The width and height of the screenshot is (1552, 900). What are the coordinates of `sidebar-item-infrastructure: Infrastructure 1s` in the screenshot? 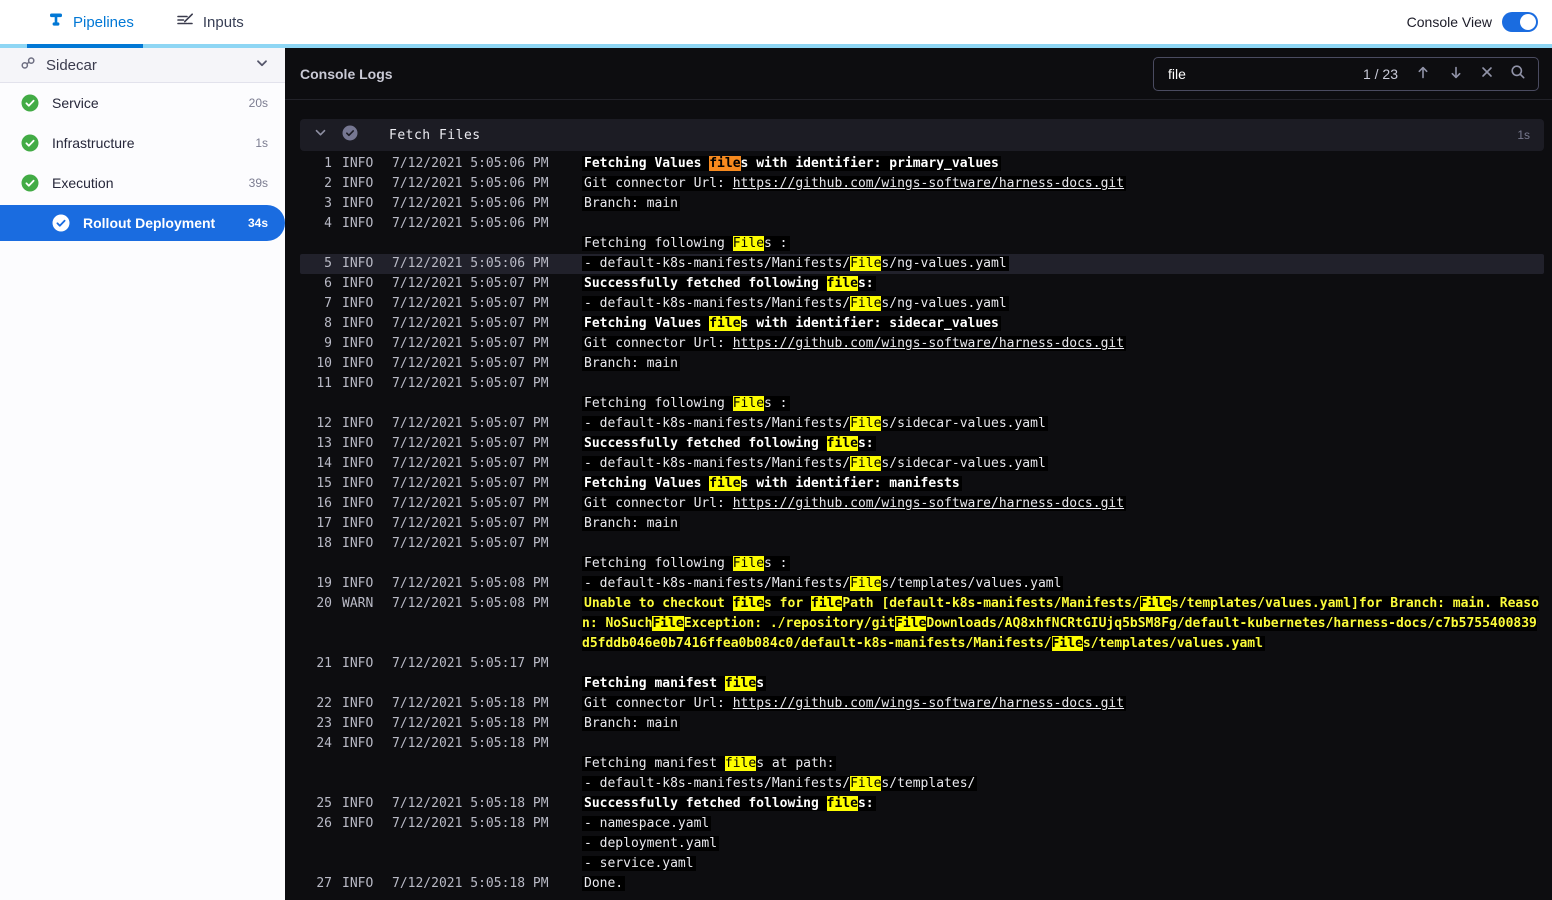 It's located at (142, 143).